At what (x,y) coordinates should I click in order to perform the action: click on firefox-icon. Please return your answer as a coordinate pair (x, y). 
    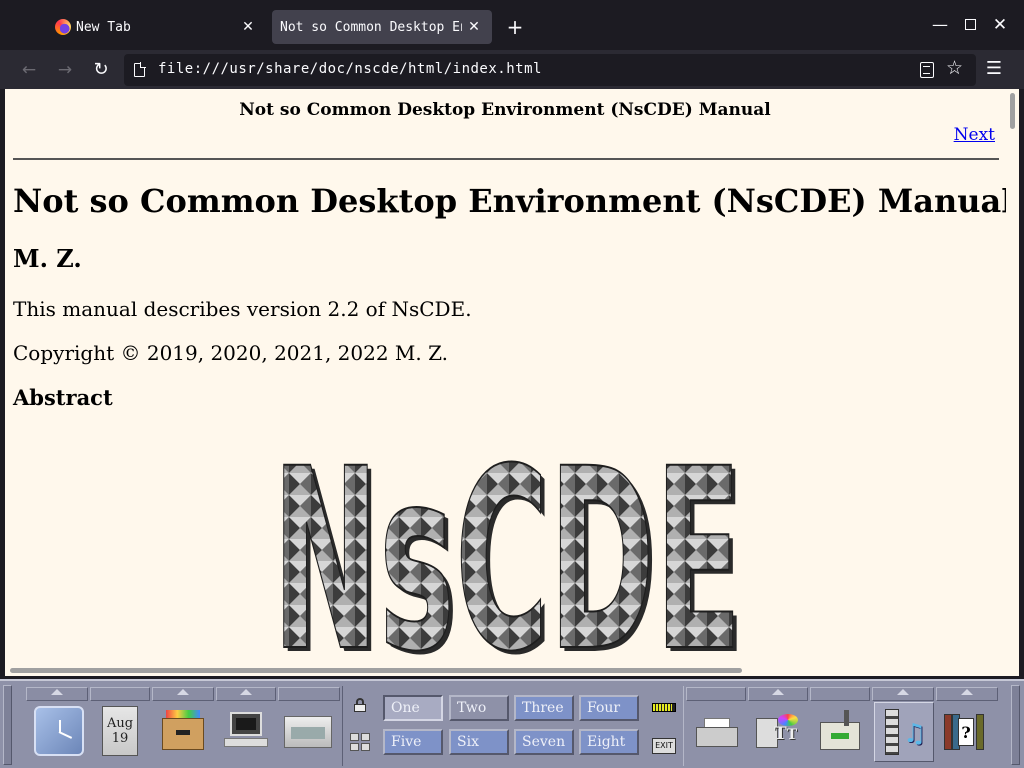
    Looking at the image, I should click on (63, 27).